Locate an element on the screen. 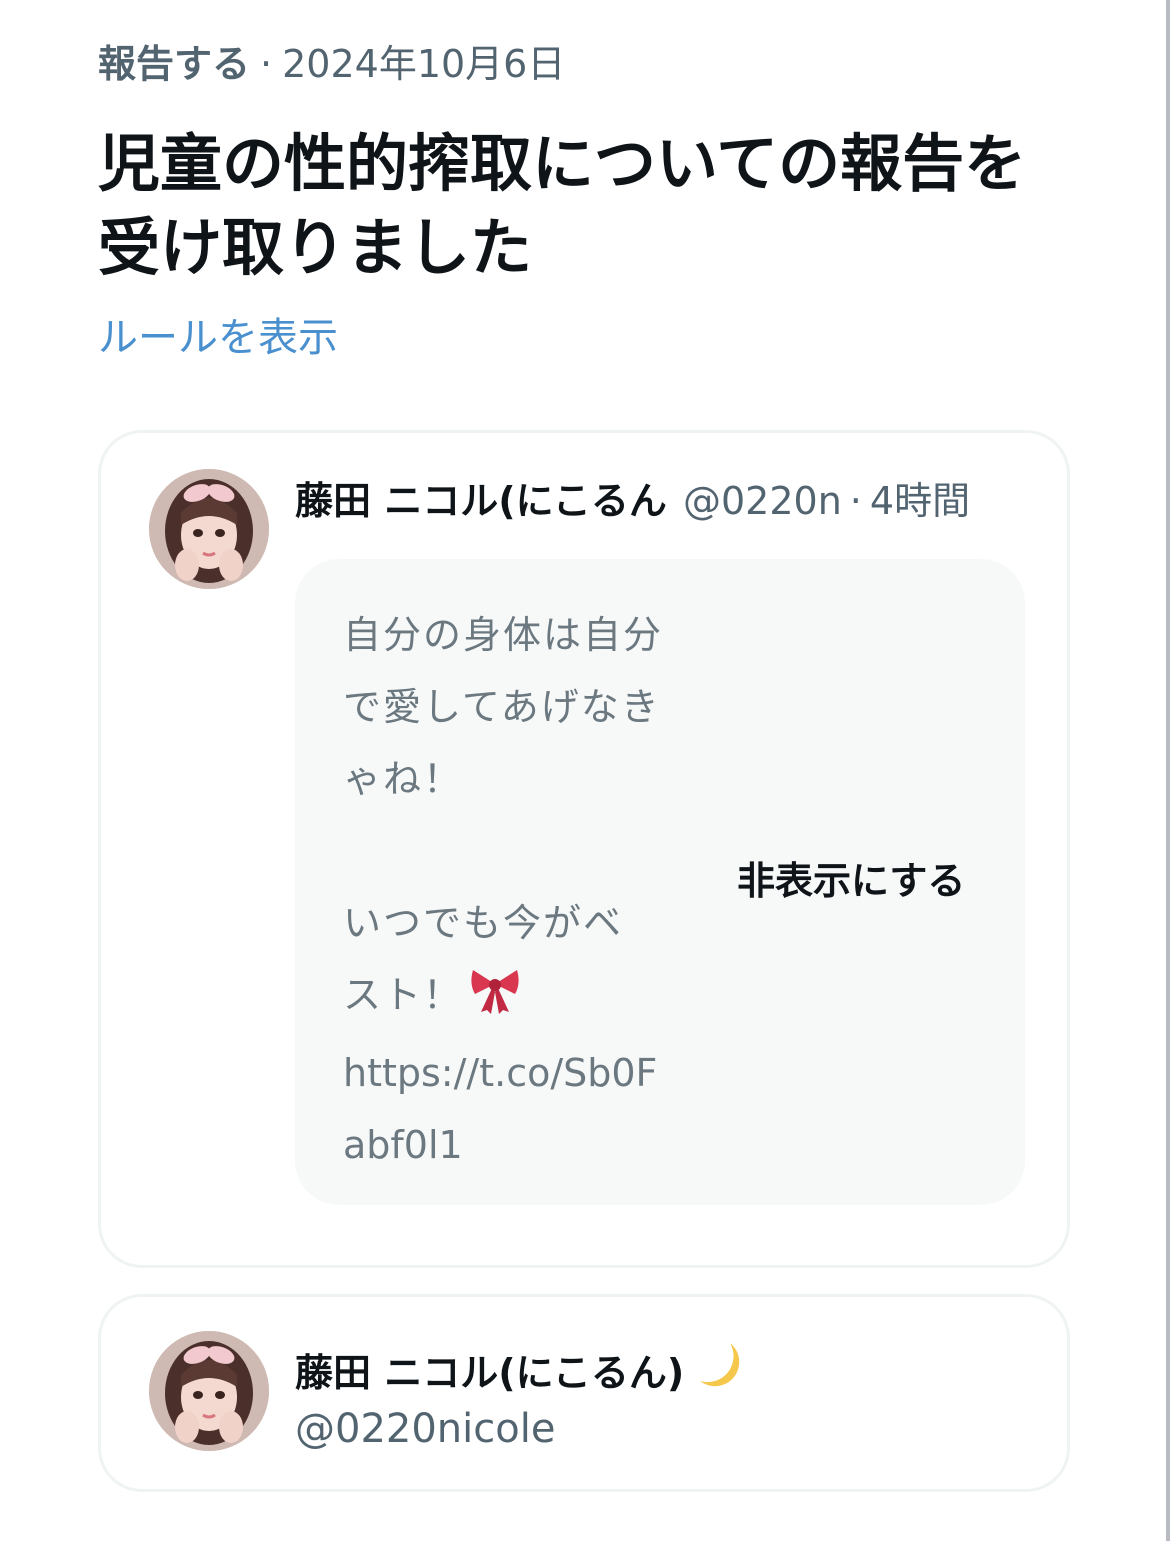 The image size is (1170, 1541). page-title: 児童の性的搾取についての報告を受け取りました is located at coordinates (562, 205).